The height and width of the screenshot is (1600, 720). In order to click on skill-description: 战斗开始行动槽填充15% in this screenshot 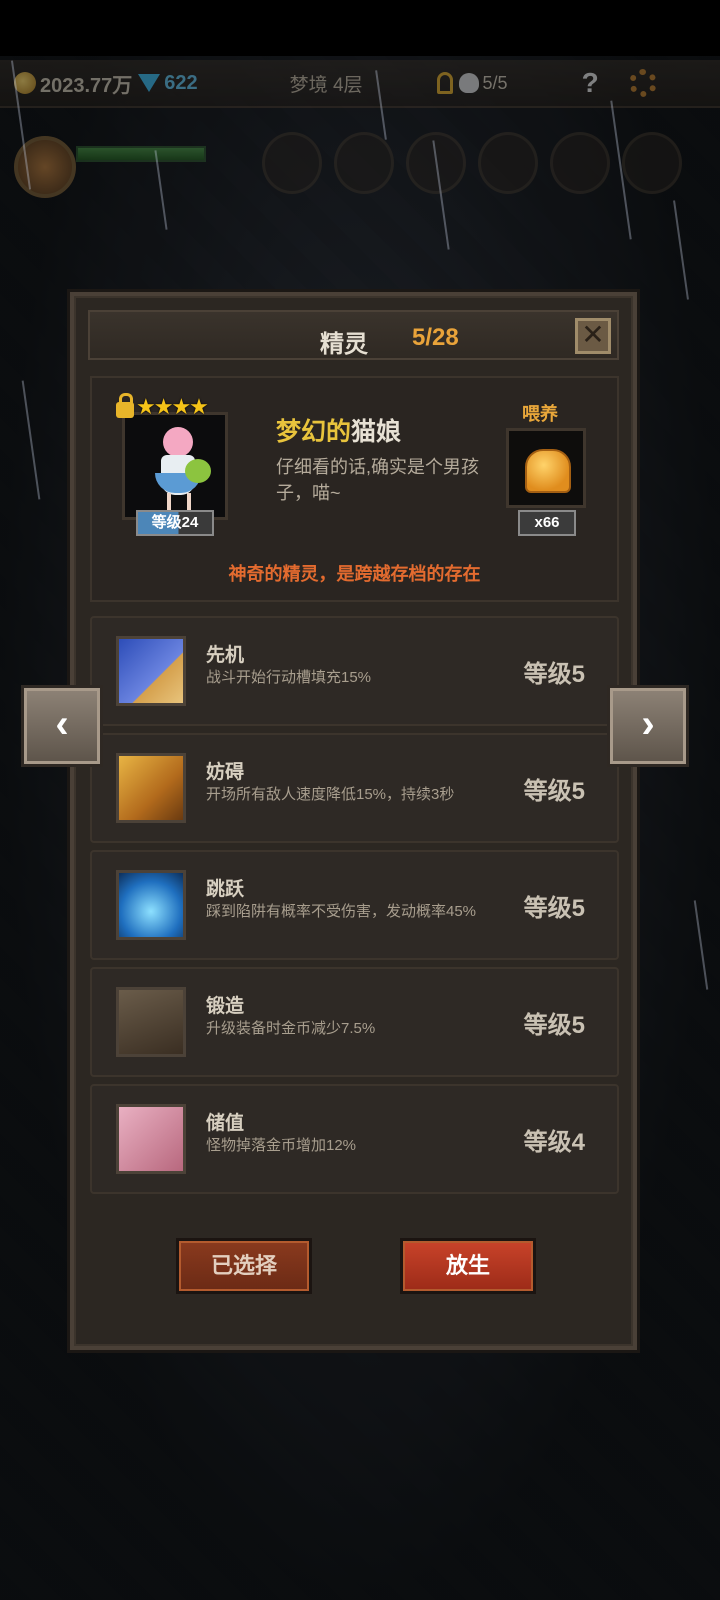, I will do `click(289, 677)`.